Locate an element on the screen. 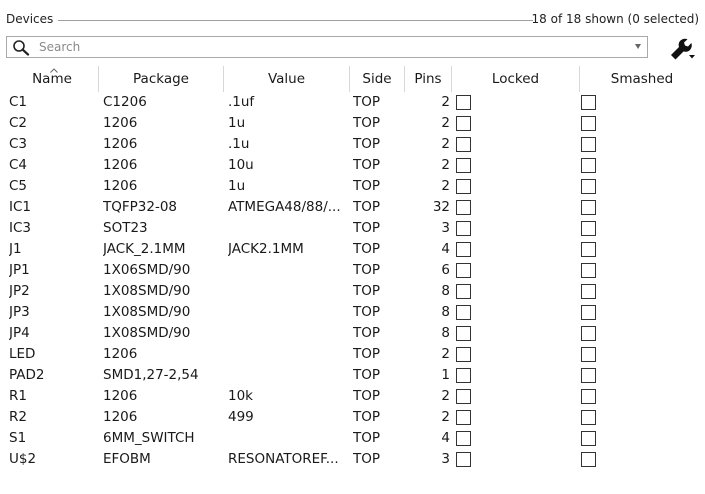  column-header-smashed: Smashed is located at coordinates (642, 79).